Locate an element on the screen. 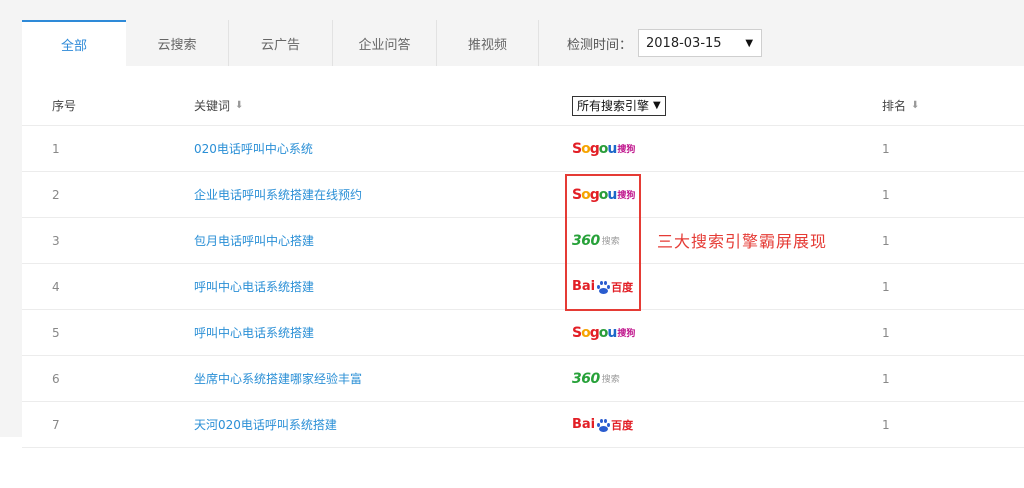 This screenshot has height=488, width=1024. header-keyword-label: 关键词 is located at coordinates (212, 106).